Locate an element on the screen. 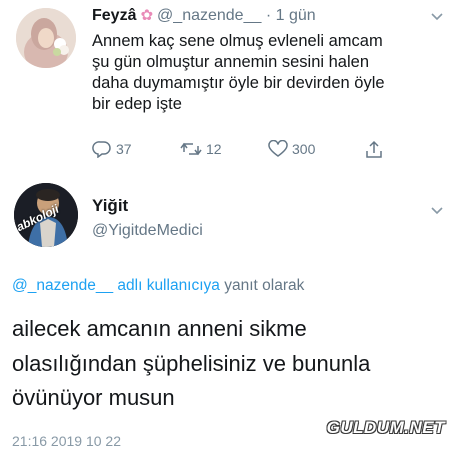  tweet1-menu-button is located at coordinates (437, 18).